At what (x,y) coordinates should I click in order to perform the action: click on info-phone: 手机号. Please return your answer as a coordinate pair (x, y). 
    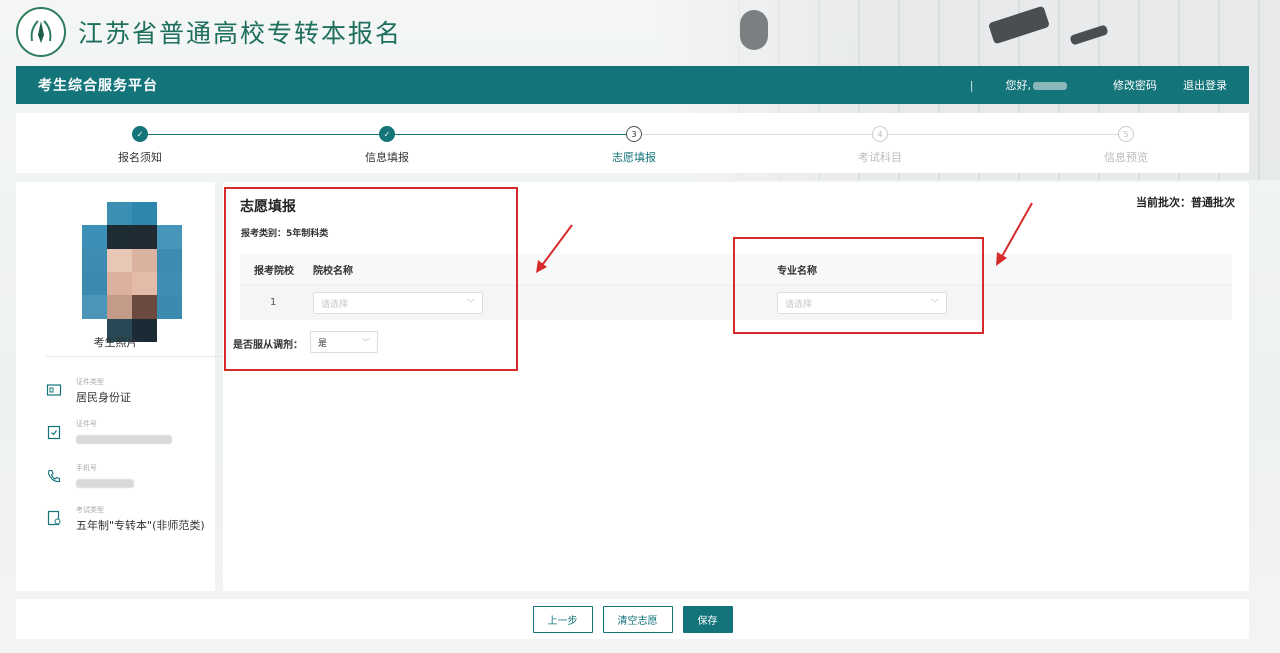
    Looking at the image, I should click on (90, 478).